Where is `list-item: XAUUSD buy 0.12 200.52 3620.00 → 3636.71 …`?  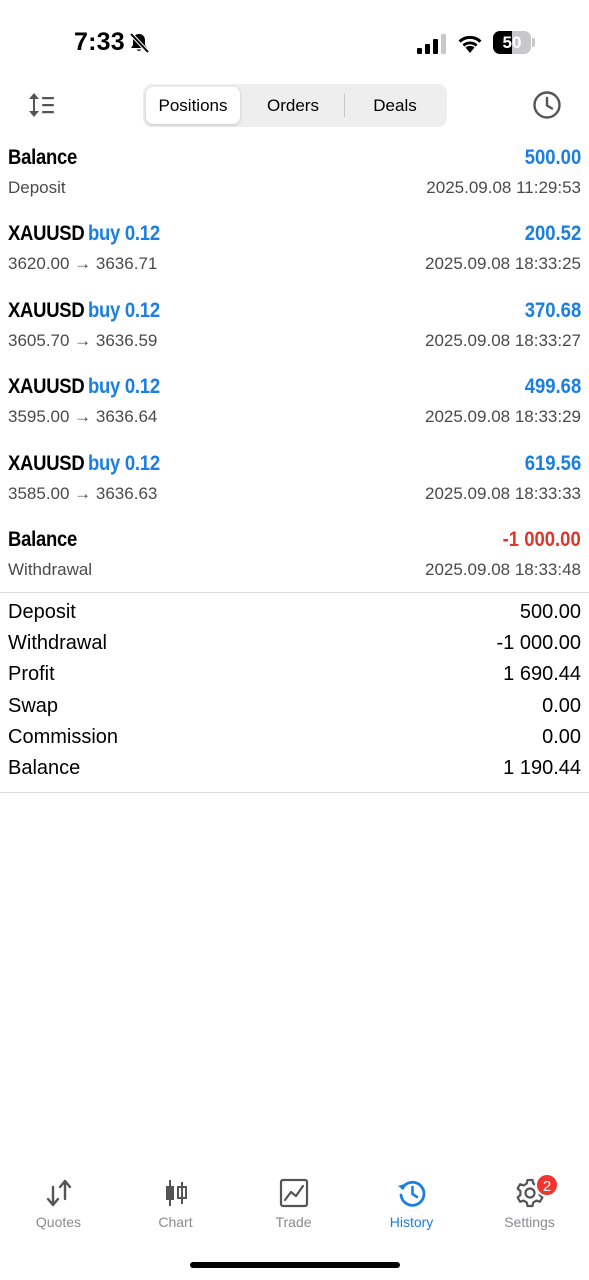
list-item: XAUUSD buy 0.12 200.52 3620.00 → 3636.71 … is located at coordinates (294, 254).